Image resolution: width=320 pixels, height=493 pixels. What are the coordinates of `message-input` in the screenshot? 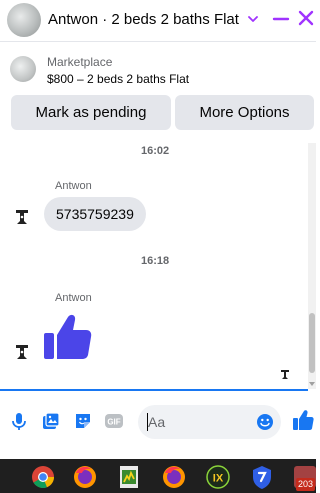 It's located at (200, 422).